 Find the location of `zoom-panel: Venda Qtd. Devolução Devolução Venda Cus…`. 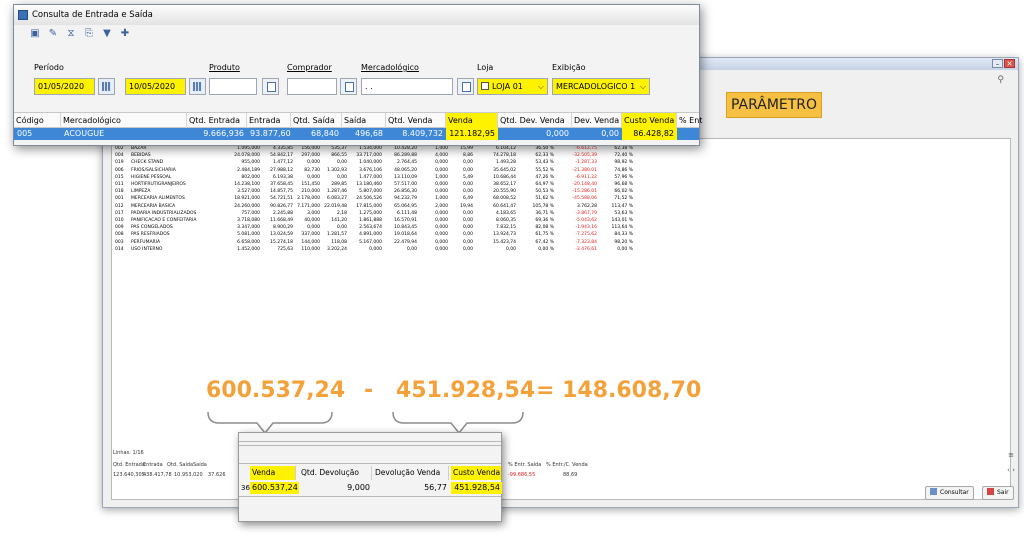

zoom-panel: Venda Qtd. Devolução Devolução Venda Cus… is located at coordinates (370, 477).